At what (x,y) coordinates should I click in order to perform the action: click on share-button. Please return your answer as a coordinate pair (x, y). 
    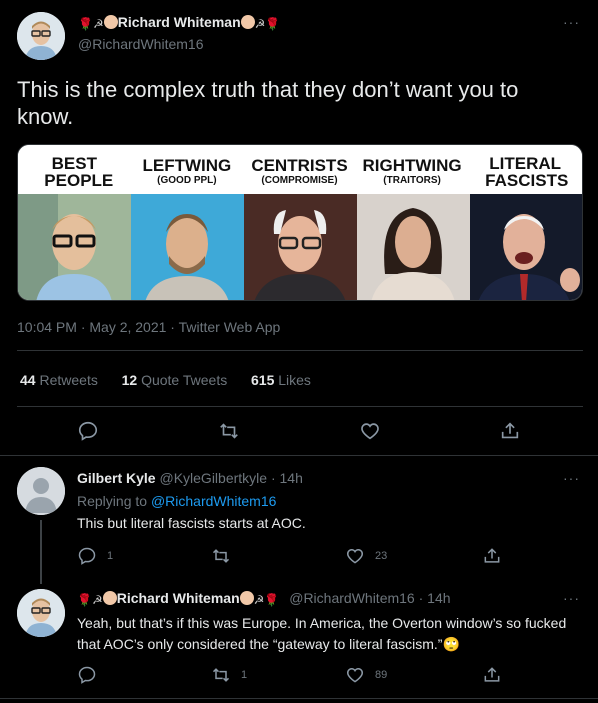
    Looking at the image, I should click on (510, 433).